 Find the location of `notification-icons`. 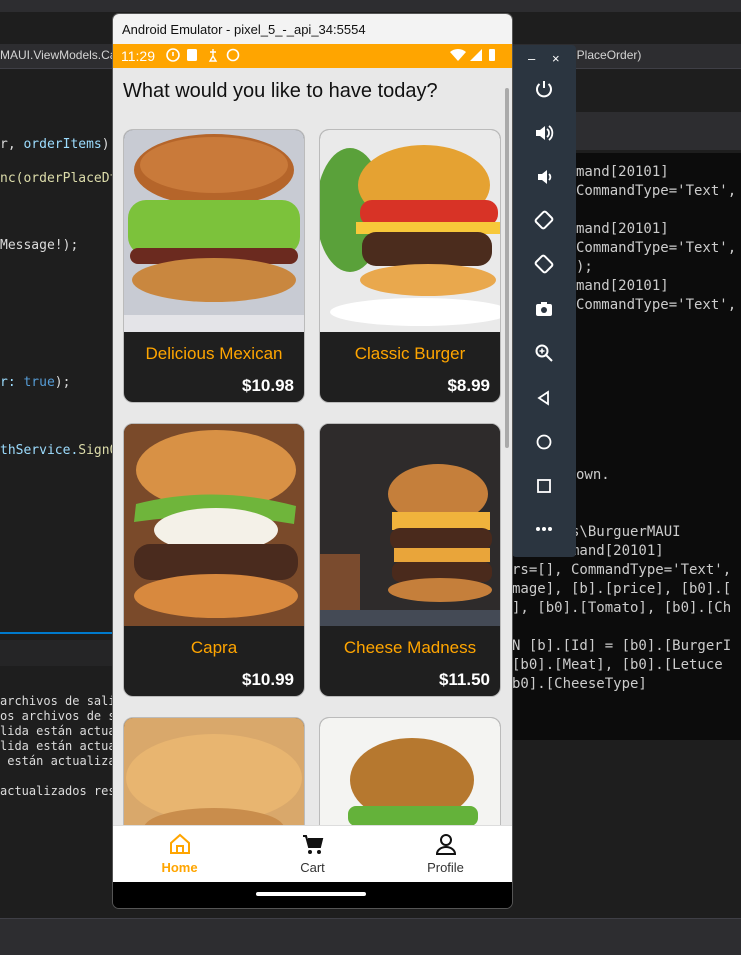

notification-icons is located at coordinates (205, 56).